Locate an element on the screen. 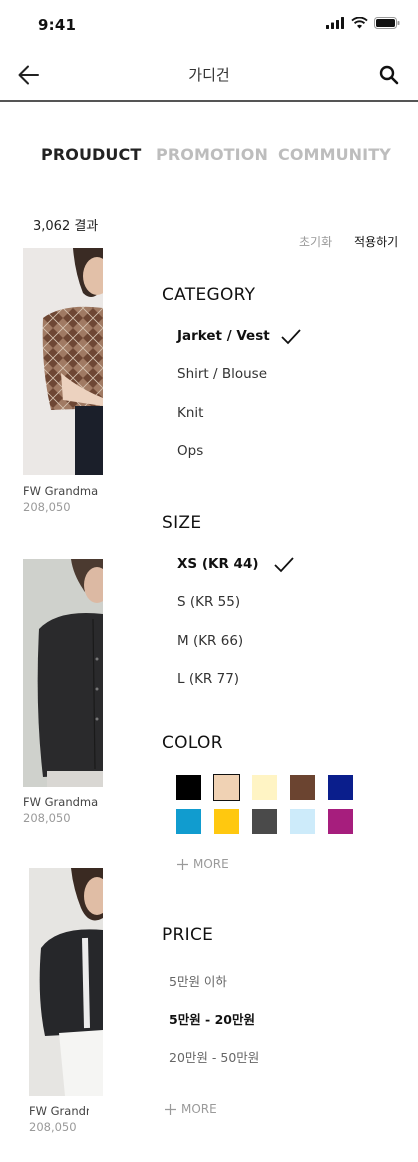 Image resolution: width=418 pixels, height=1162 pixels. size-option-l: L (KR 77) is located at coordinates (208, 679).